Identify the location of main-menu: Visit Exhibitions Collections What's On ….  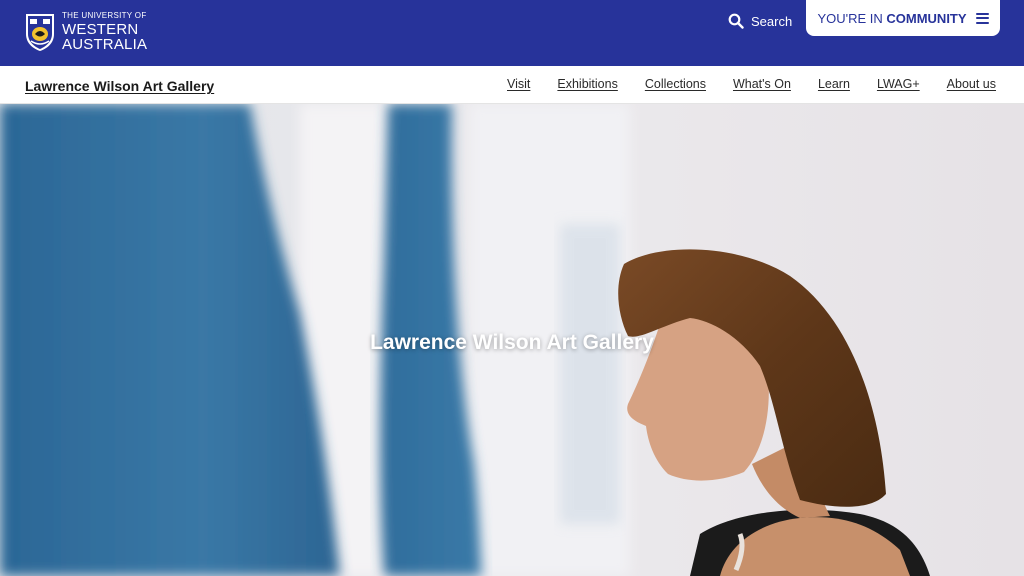
(751, 84).